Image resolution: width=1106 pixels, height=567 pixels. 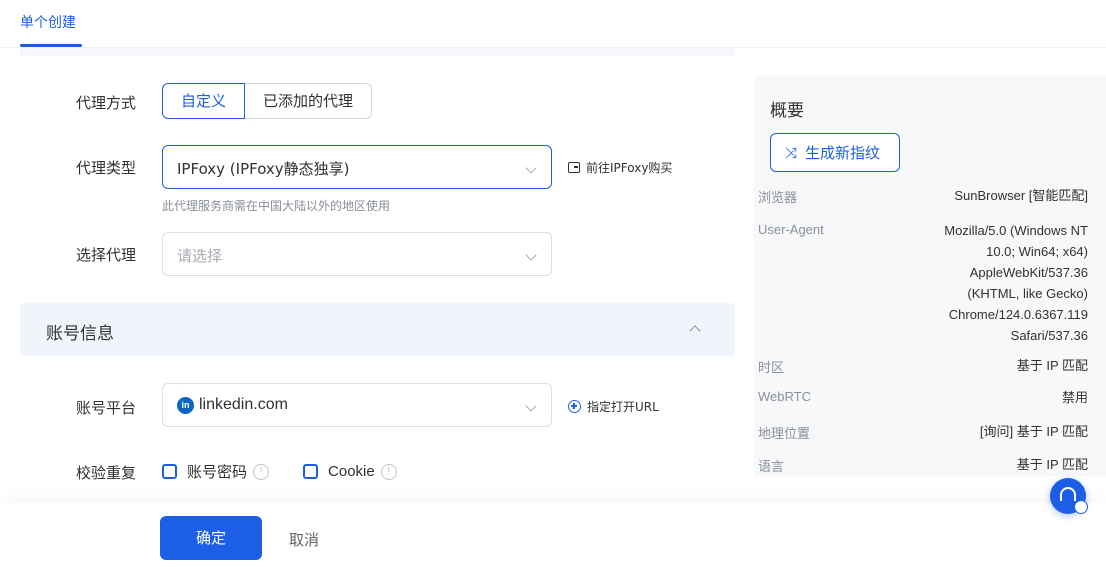 What do you see at coordinates (574, 406) in the screenshot?
I see `plus-circle-icon` at bounding box center [574, 406].